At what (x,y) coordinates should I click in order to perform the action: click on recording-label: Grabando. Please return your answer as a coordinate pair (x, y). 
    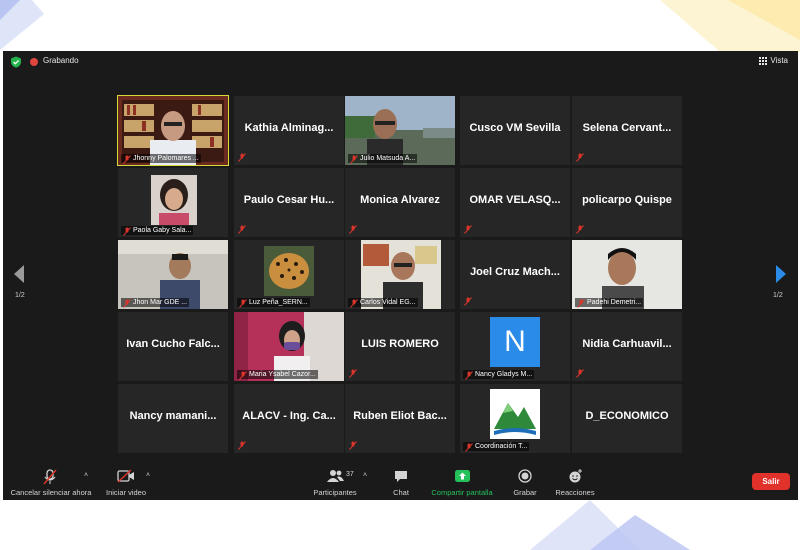
    Looking at the image, I should click on (61, 60).